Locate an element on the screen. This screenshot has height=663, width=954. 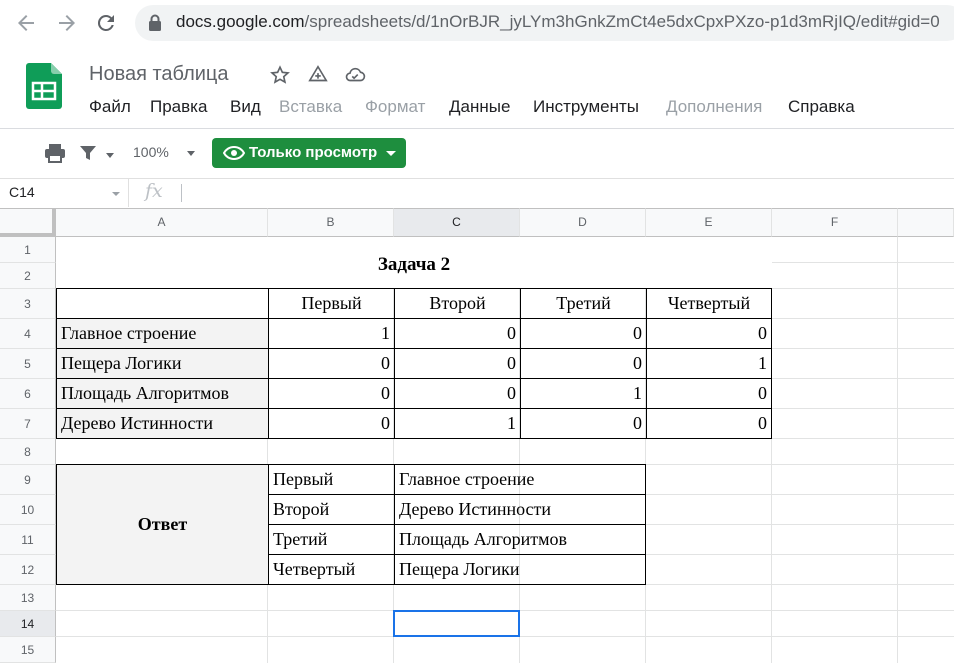
menu-addons: Дополнения is located at coordinates (714, 107).